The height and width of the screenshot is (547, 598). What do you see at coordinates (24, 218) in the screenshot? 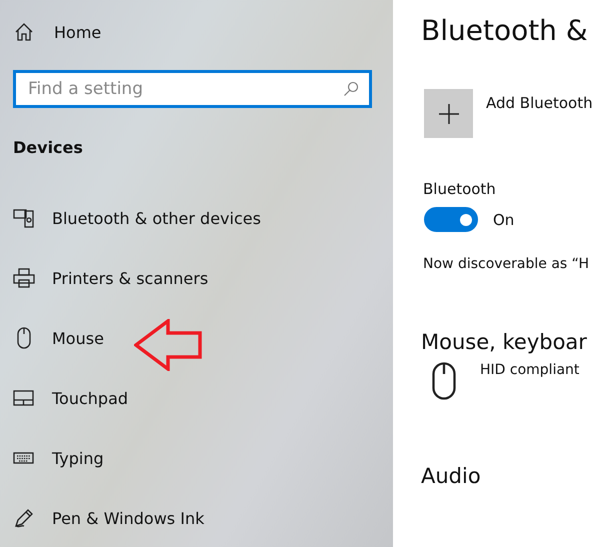
I see `keyboard-speaker-icon` at bounding box center [24, 218].